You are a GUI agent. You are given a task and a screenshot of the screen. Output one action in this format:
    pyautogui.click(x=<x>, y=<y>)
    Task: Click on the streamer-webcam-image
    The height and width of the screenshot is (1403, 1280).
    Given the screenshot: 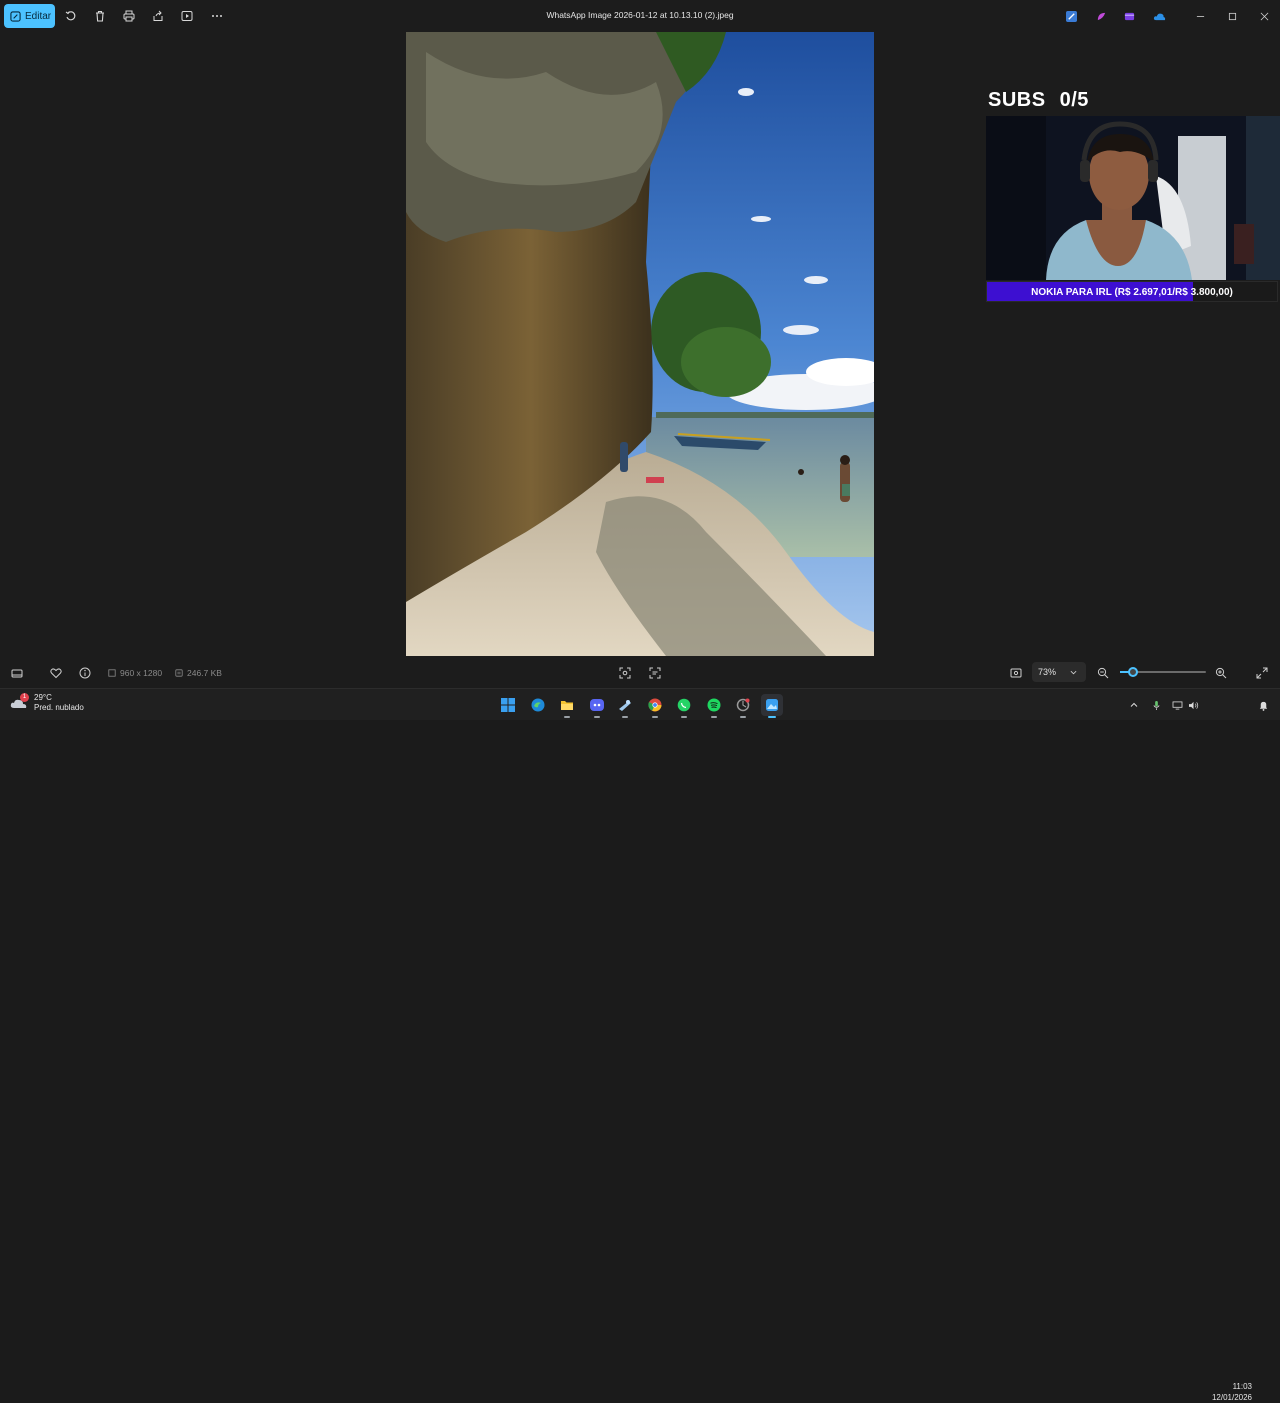 What is the action you would take?
    pyautogui.click(x=1133, y=198)
    